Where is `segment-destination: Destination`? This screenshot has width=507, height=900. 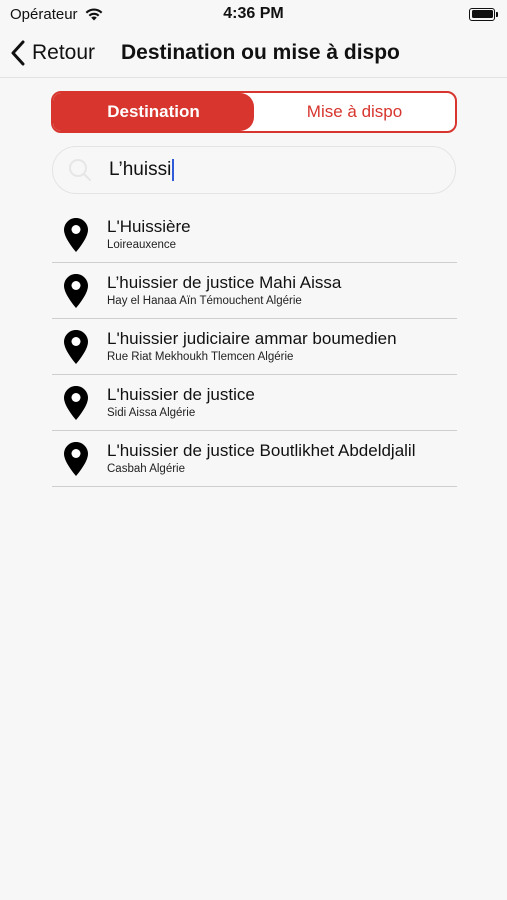
segment-destination: Destination is located at coordinates (153, 112).